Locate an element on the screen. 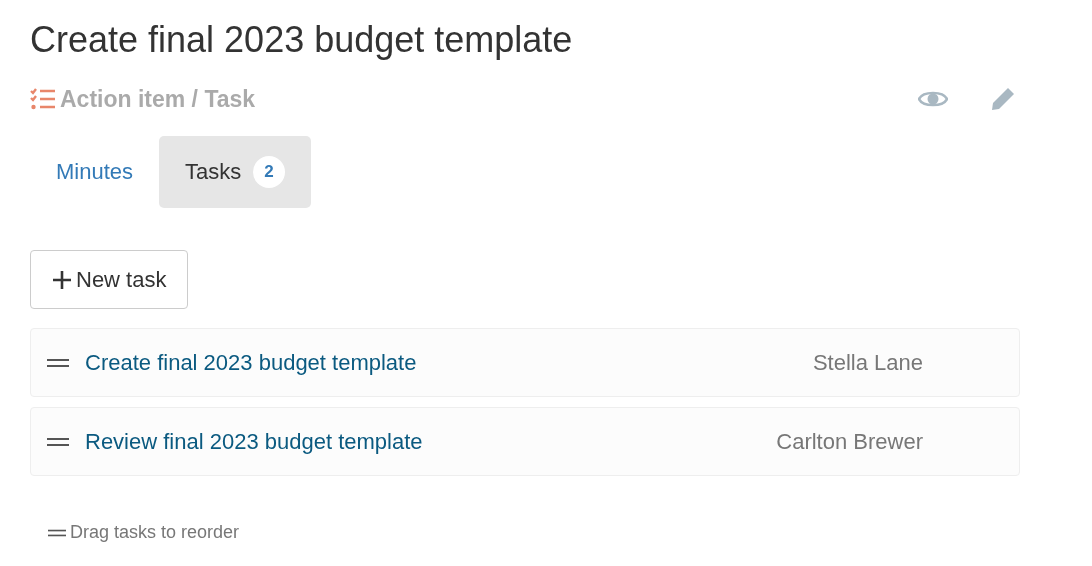 The image size is (1092, 566). breadcrumb: Action item / Task is located at coordinates (158, 99).